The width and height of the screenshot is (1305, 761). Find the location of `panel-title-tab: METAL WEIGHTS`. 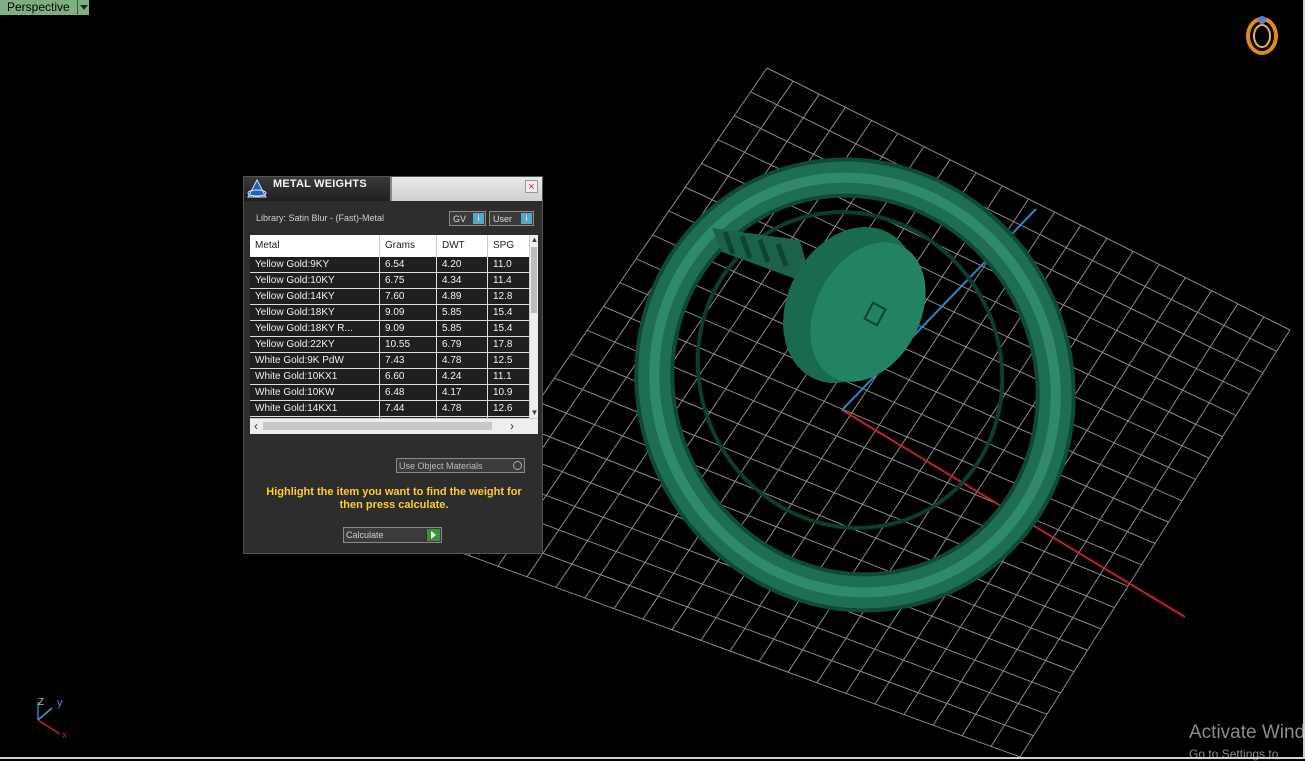

panel-title-tab: METAL WEIGHTS is located at coordinates (318, 189).